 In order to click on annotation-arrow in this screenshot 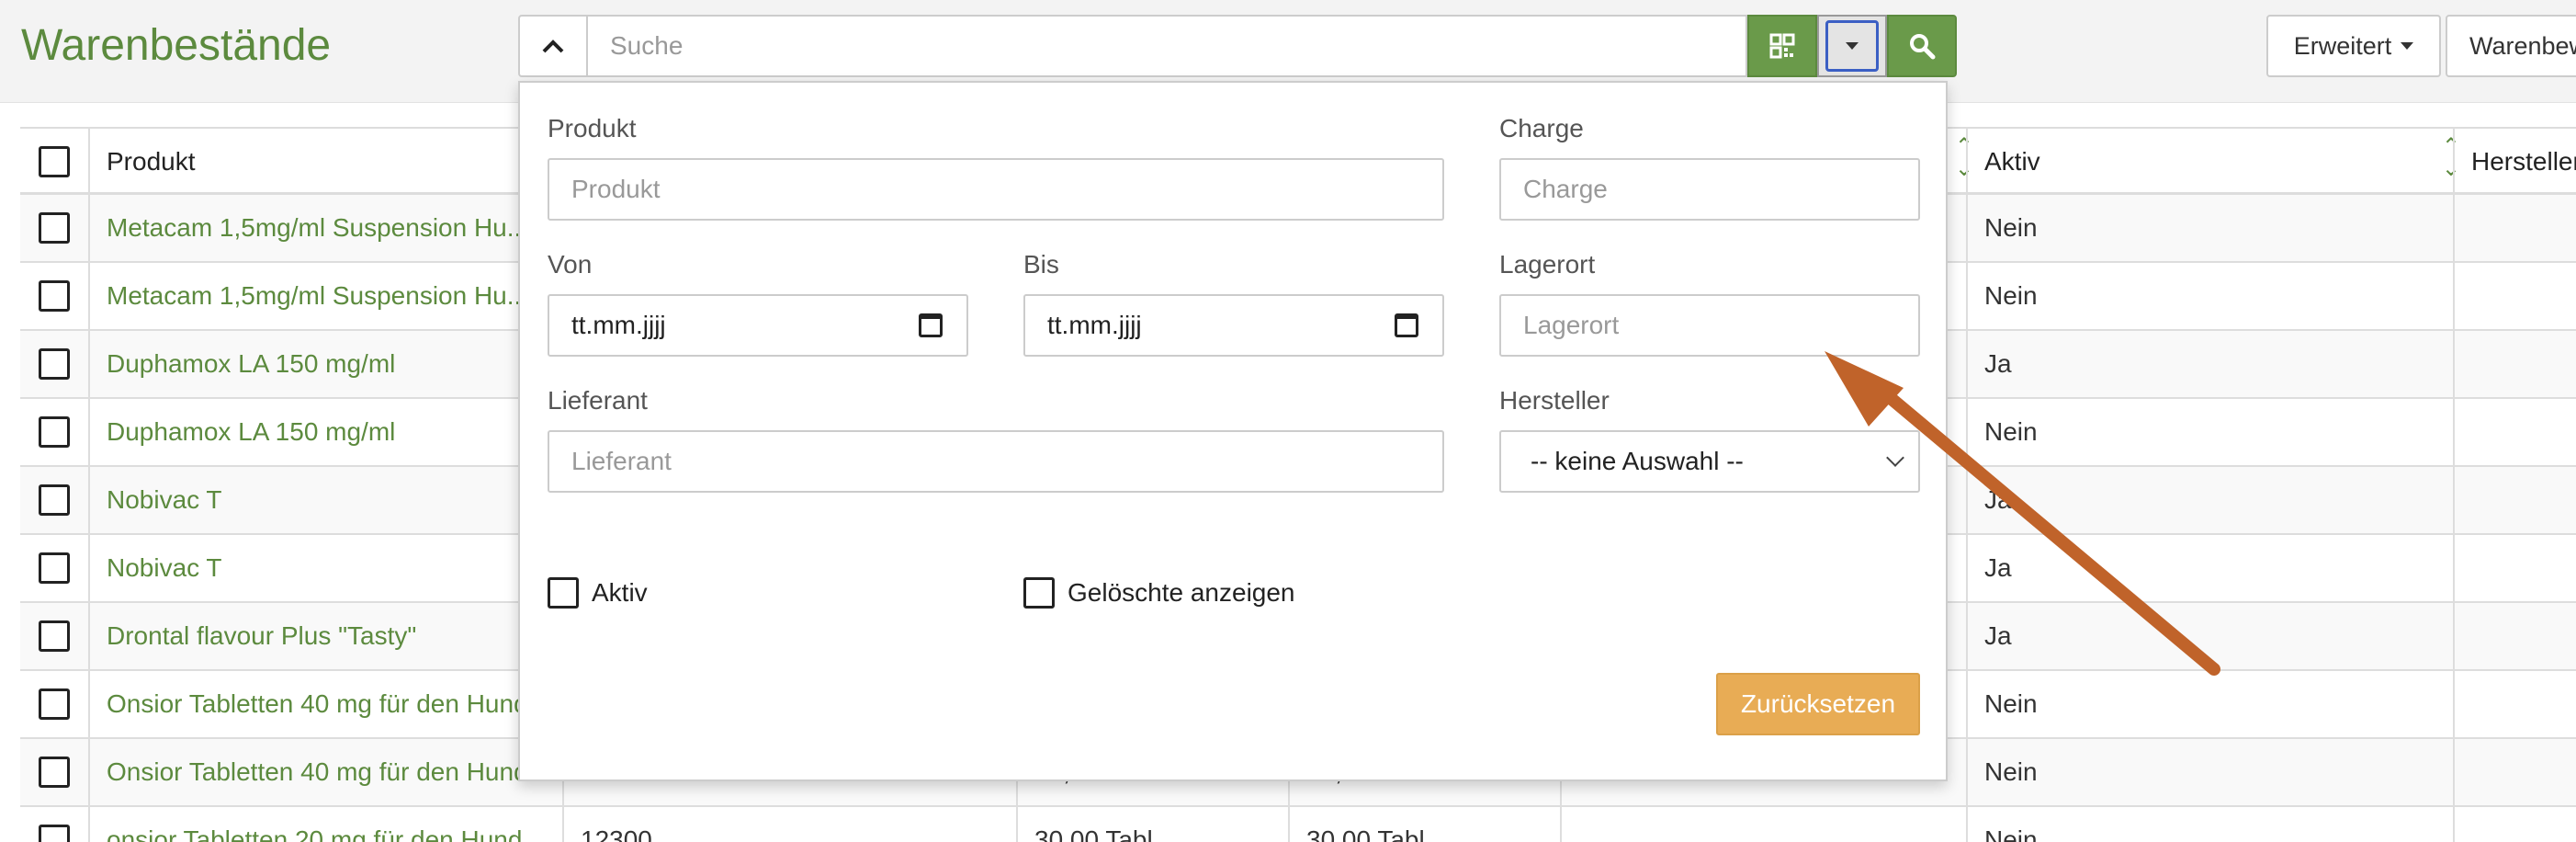, I will do `click(2022, 513)`.